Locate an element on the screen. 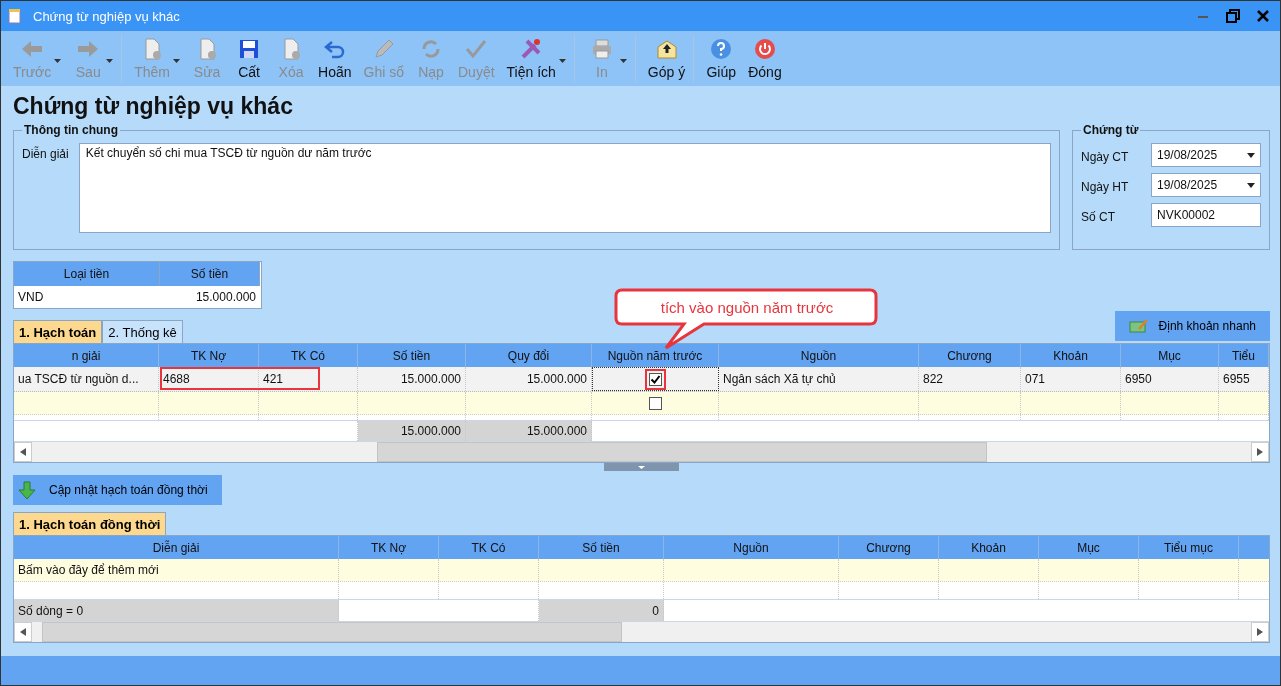 The image size is (1281, 686). splitter-handle is located at coordinates (641, 467).